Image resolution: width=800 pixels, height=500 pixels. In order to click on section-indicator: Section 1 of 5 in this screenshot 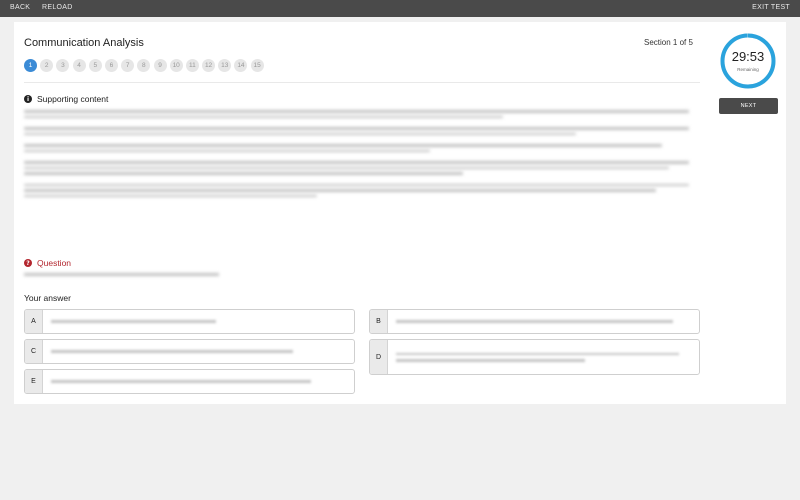, I will do `click(668, 42)`.